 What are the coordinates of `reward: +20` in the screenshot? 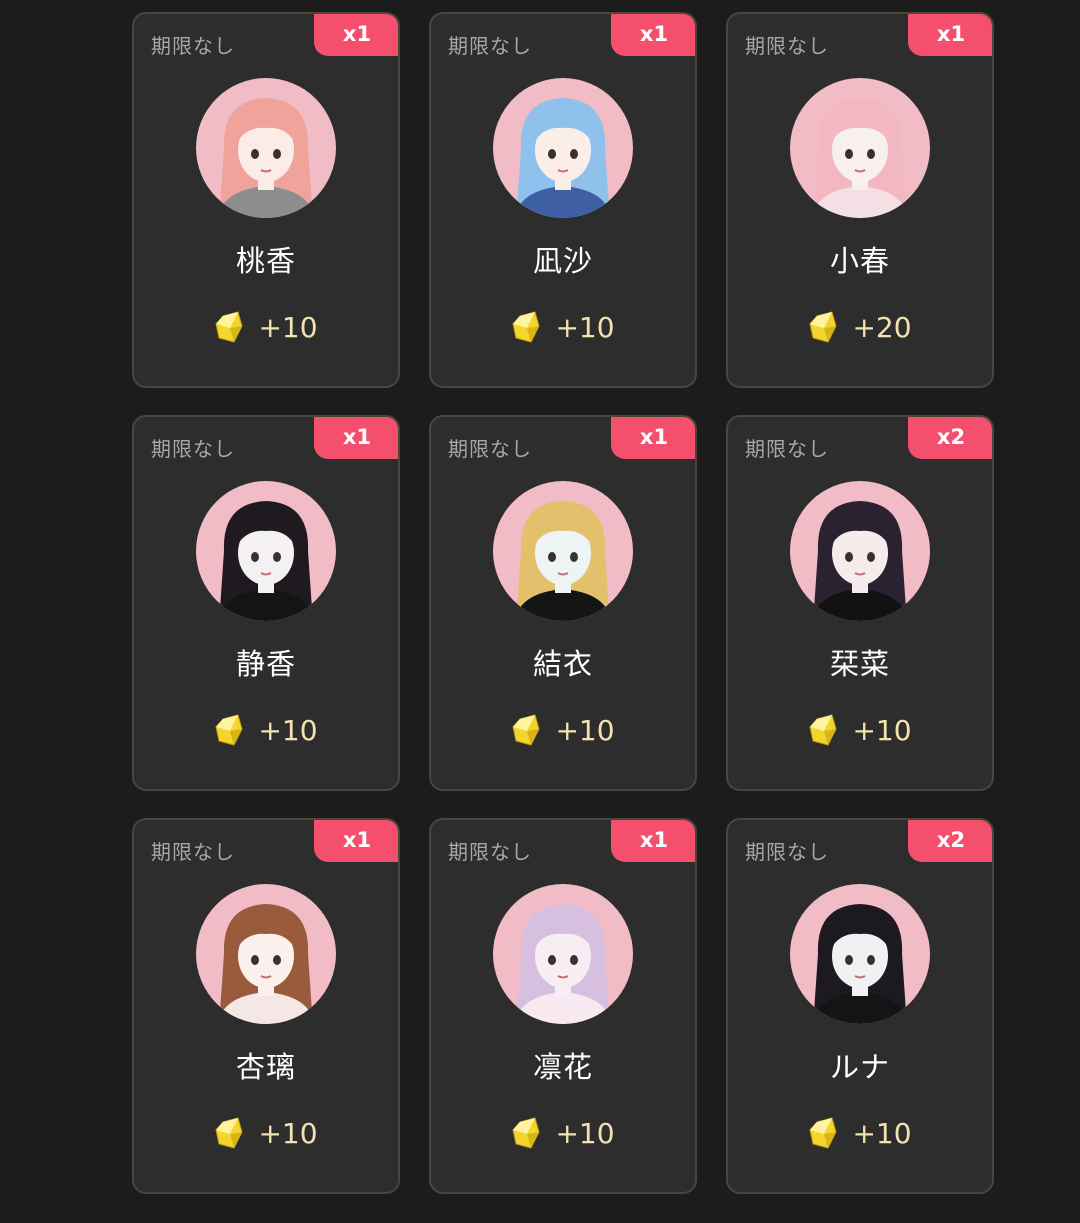 It's located at (860, 327).